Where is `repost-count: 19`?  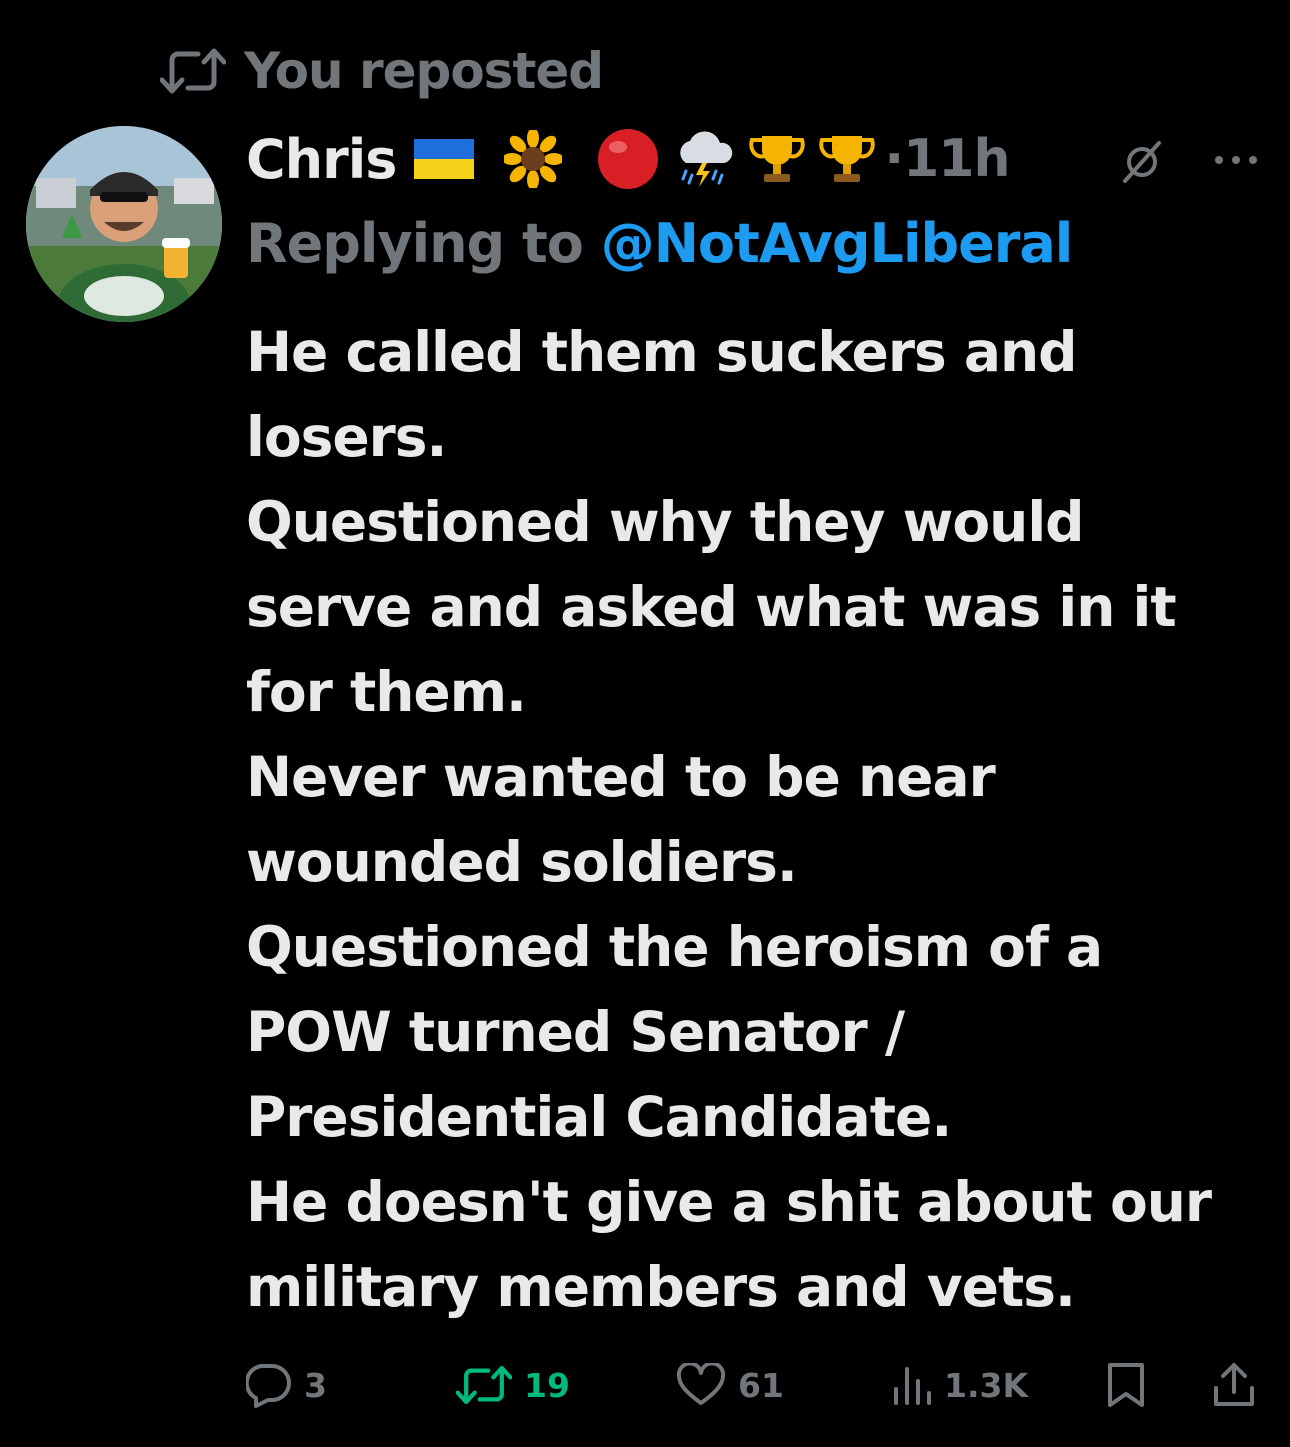
repost-count: 19 is located at coordinates (547, 1385).